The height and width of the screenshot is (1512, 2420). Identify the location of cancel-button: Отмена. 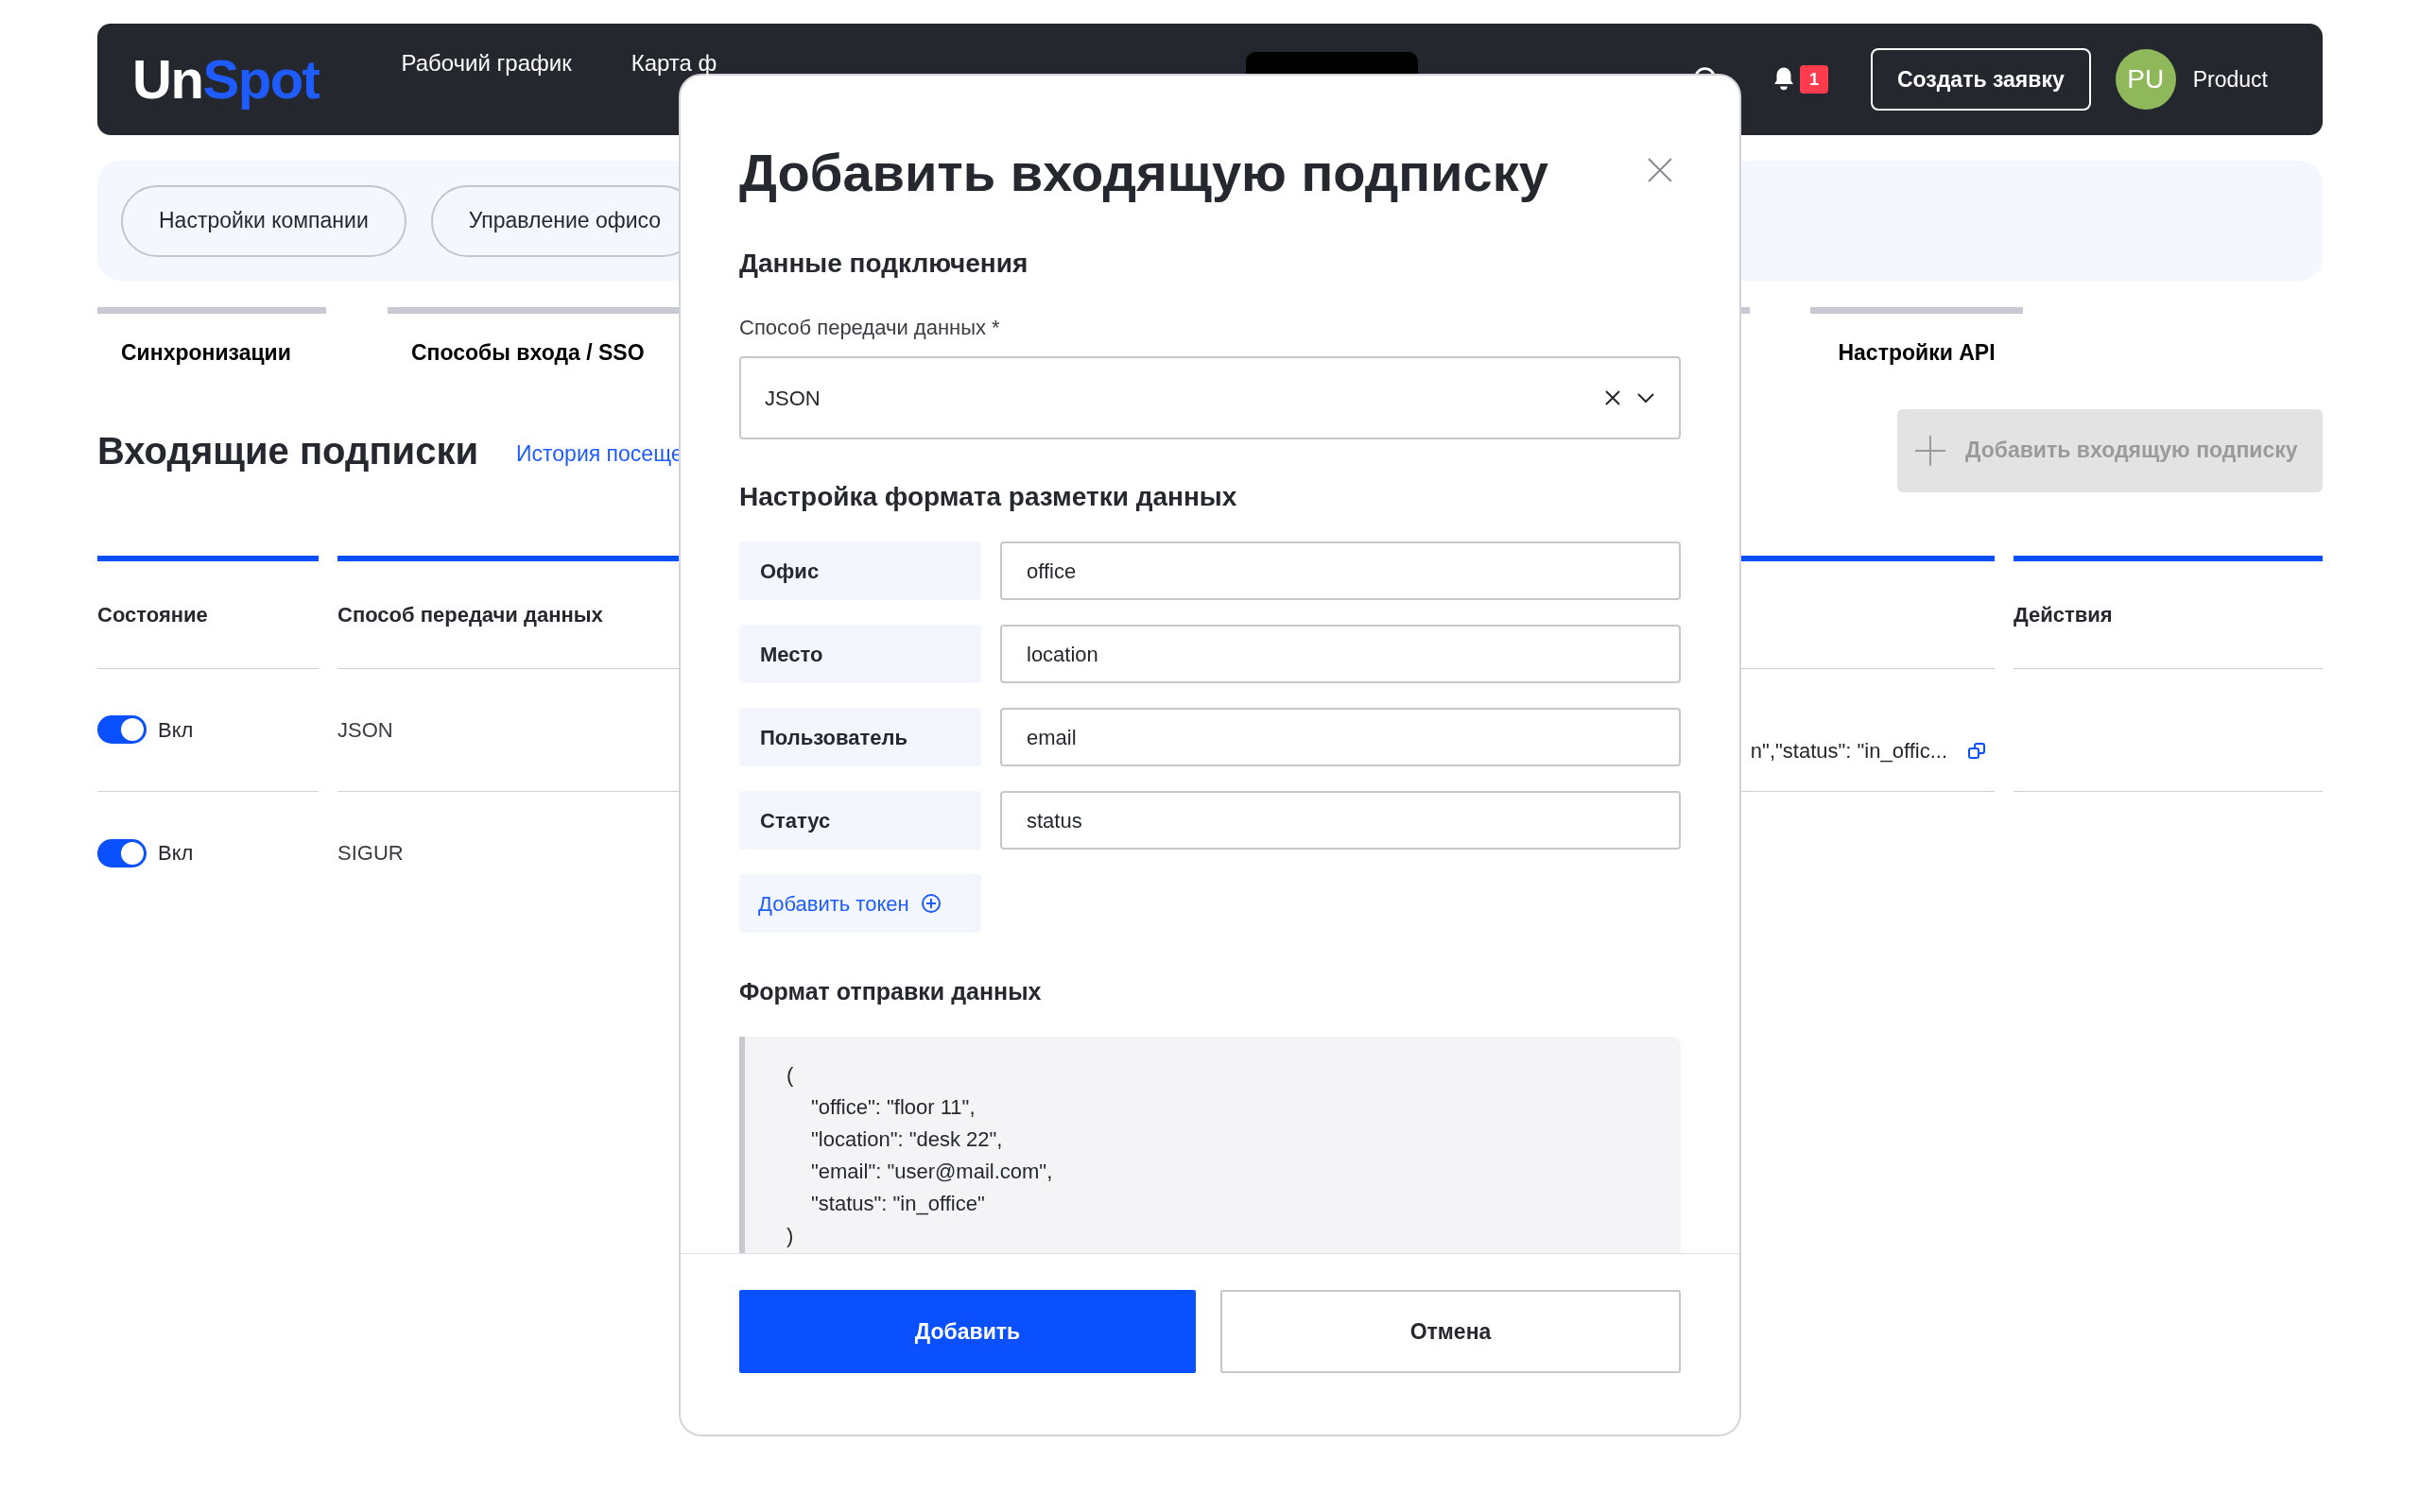
(1450, 1331).